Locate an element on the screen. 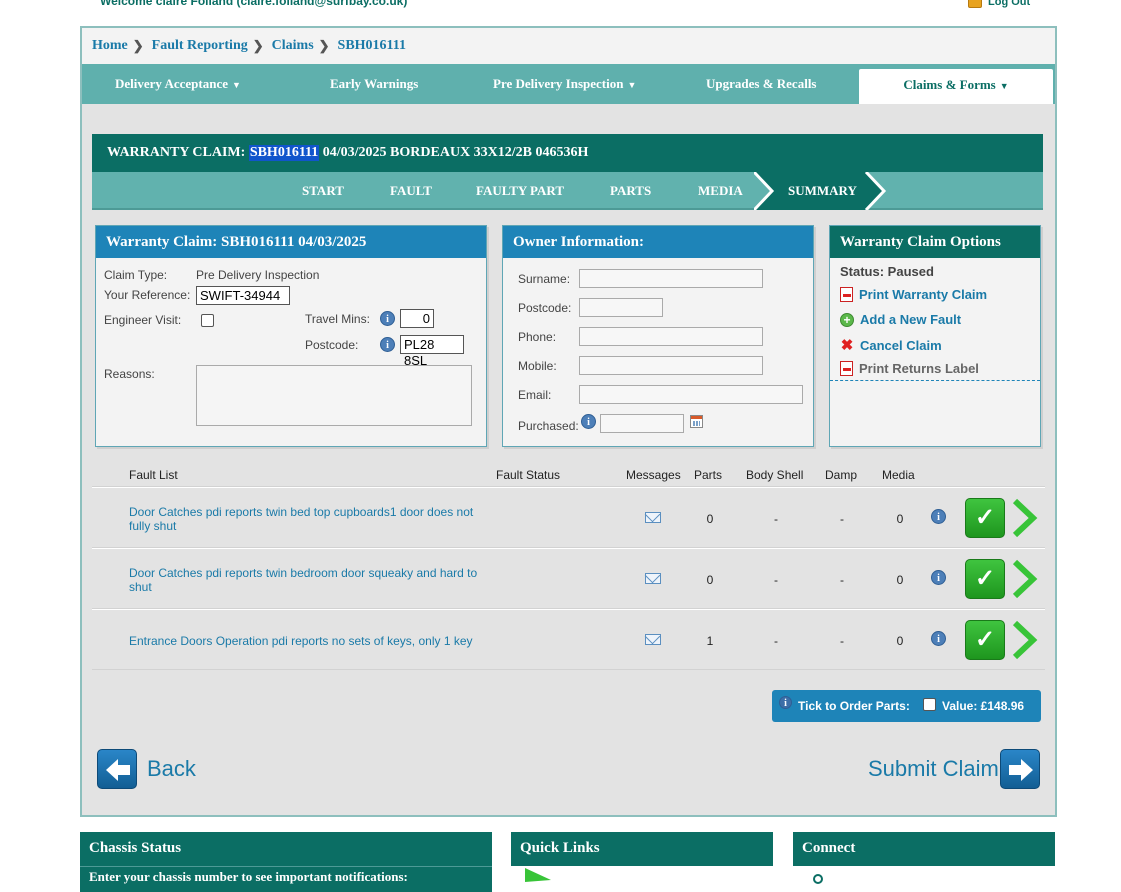 The height and width of the screenshot is (892, 1121). reasons-textarea is located at coordinates (334, 395).